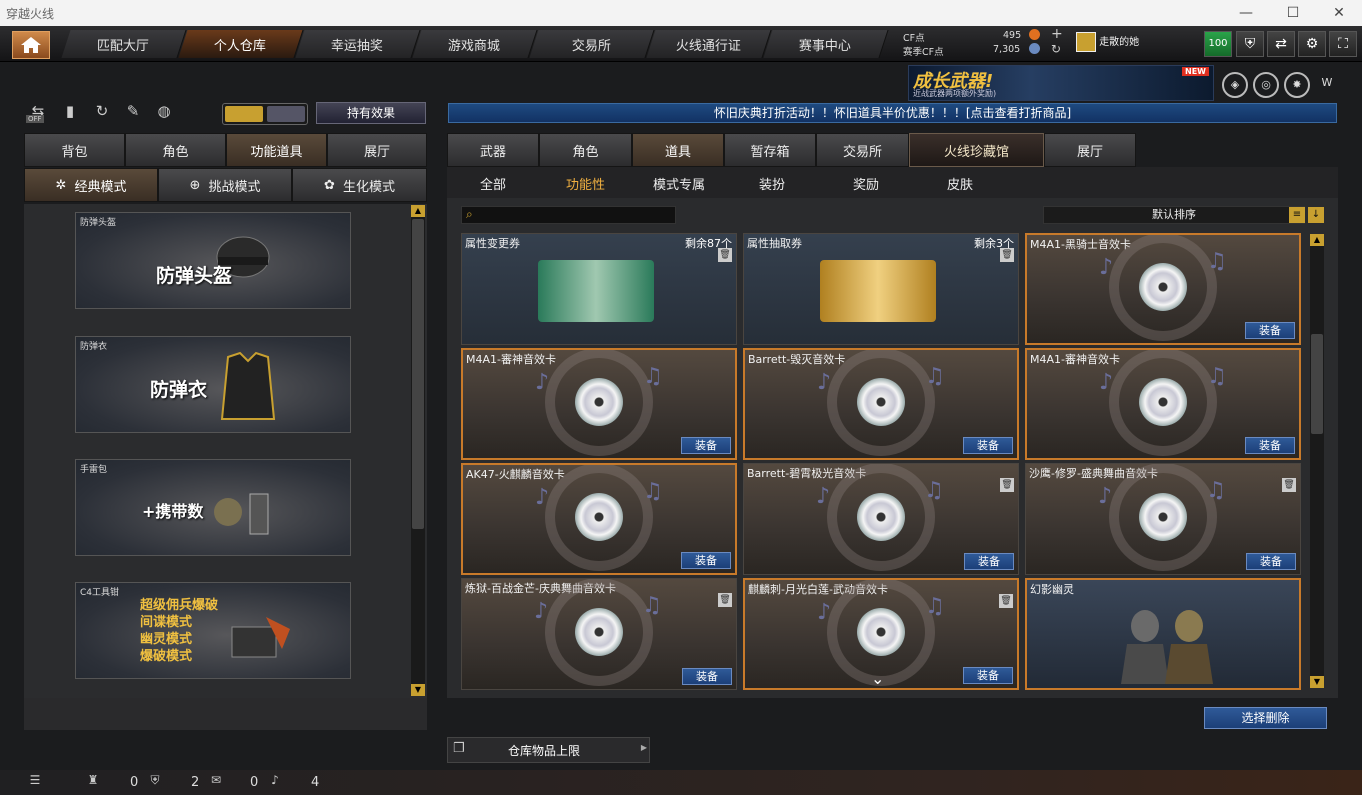 The image size is (1362, 795). What do you see at coordinates (70, 113) in the screenshot?
I see `ranking-icon: ▮` at bounding box center [70, 113].